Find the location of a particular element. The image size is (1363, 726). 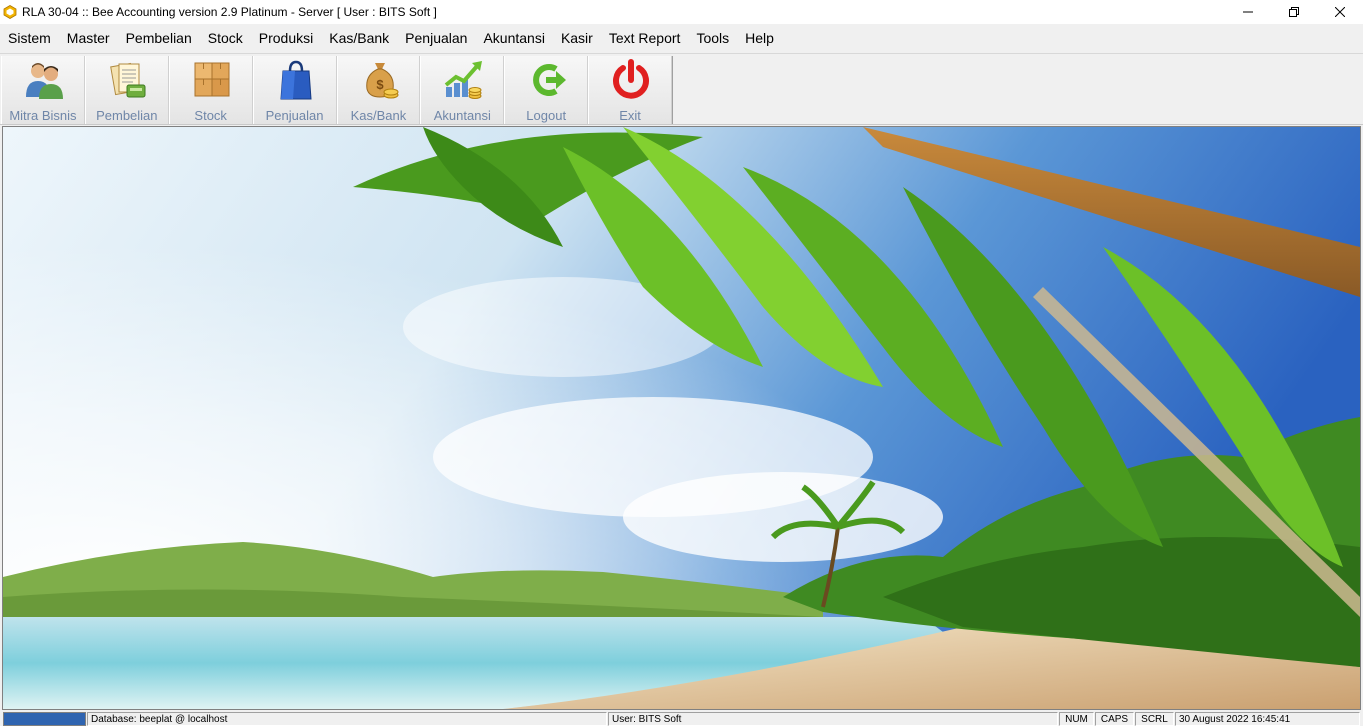

stock-boxes-icon is located at coordinates (212, 79).